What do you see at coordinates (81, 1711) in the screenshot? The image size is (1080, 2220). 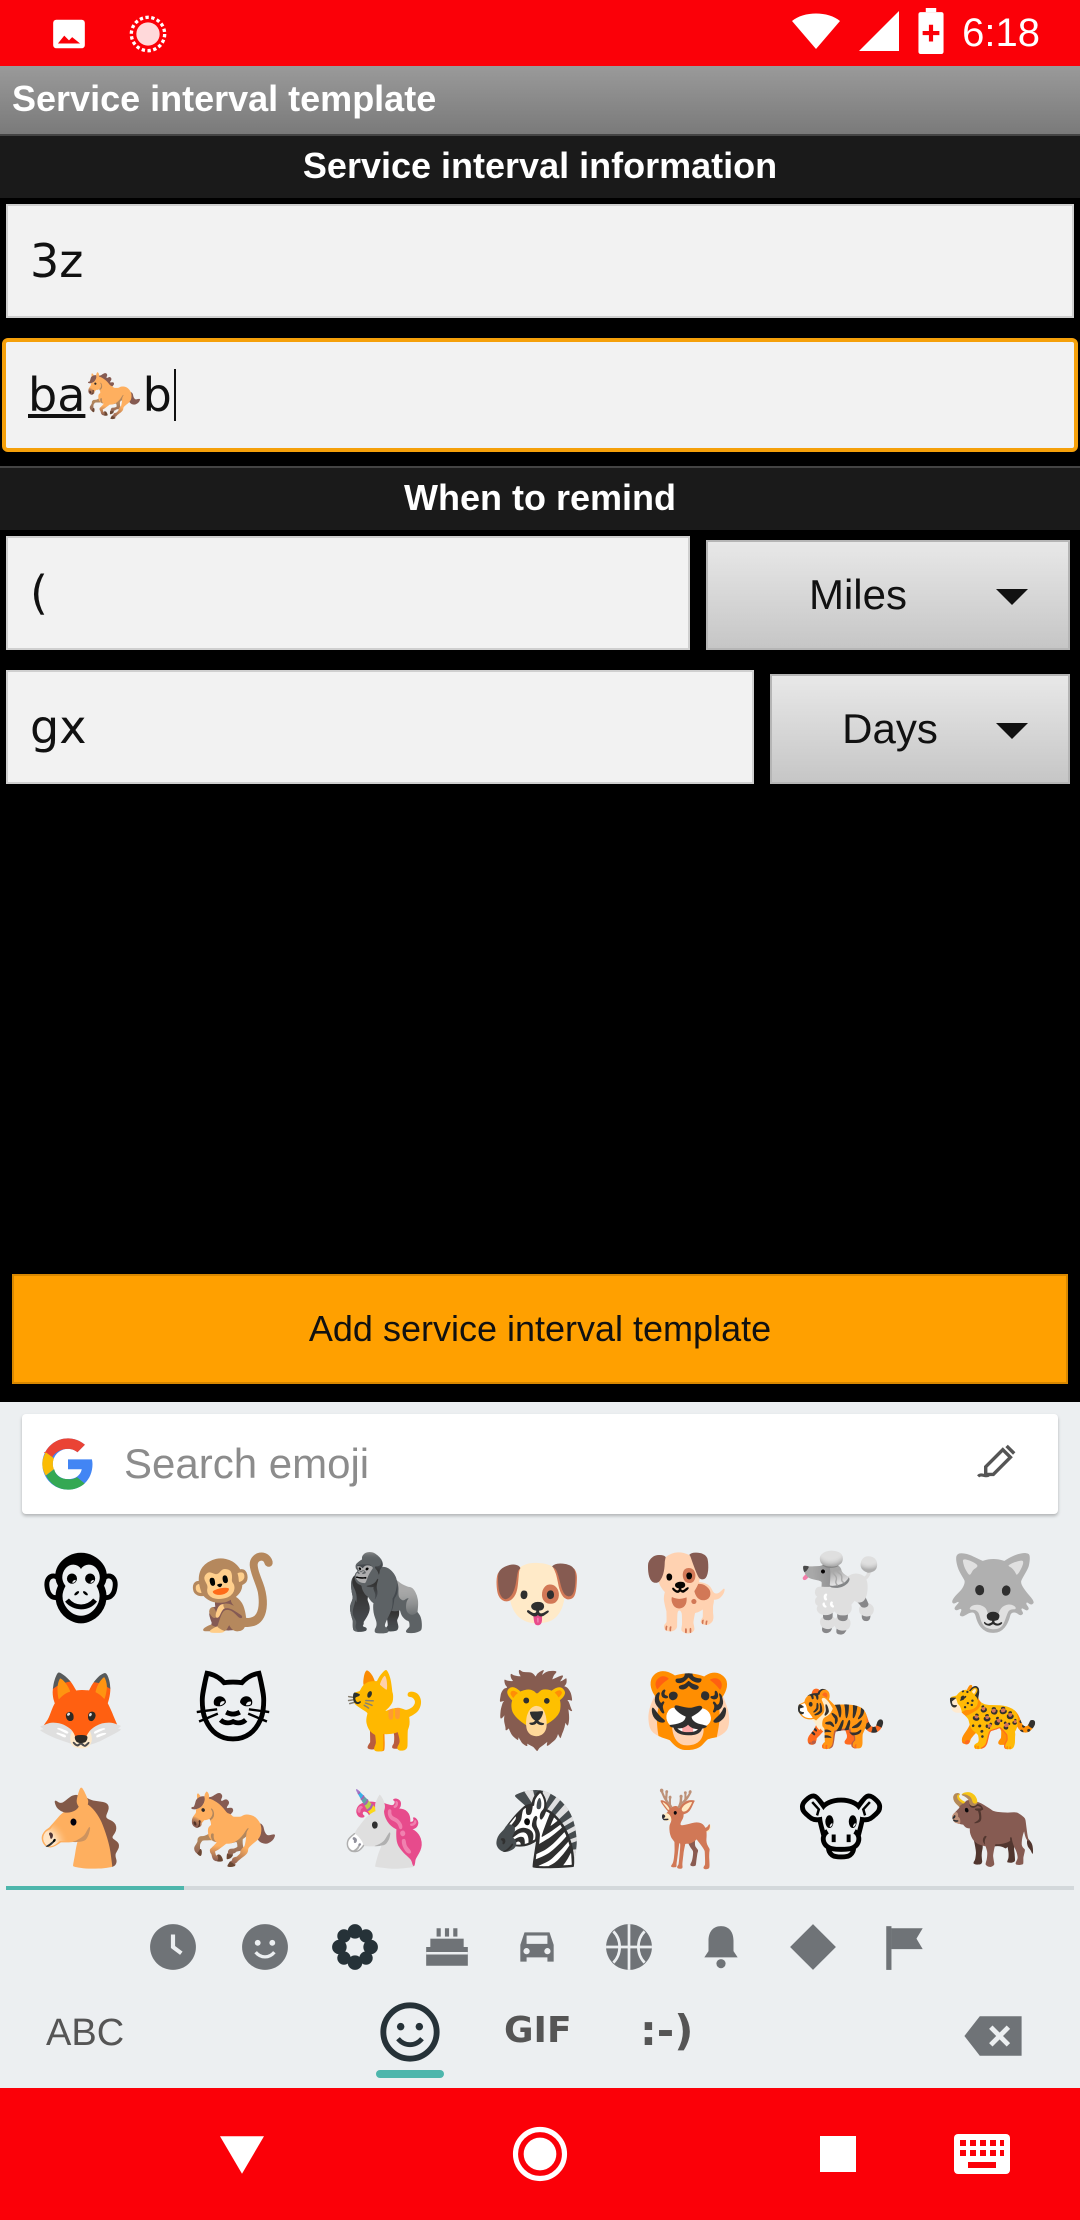 I see `emoji-fox: 🦊` at bounding box center [81, 1711].